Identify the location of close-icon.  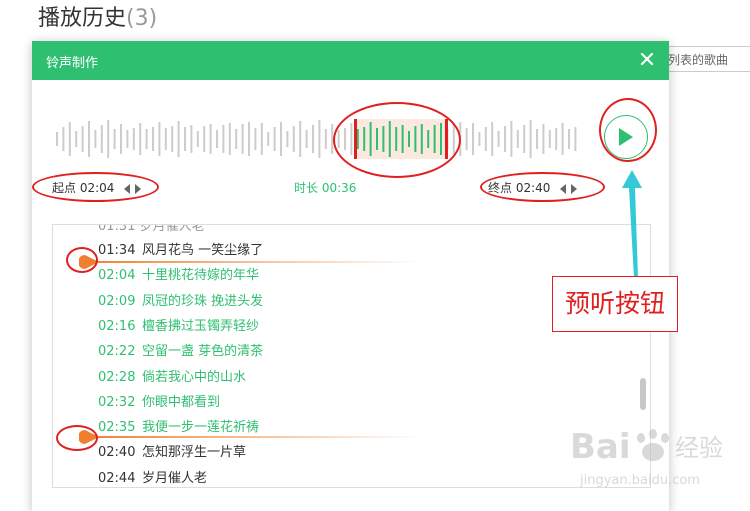
(647, 59).